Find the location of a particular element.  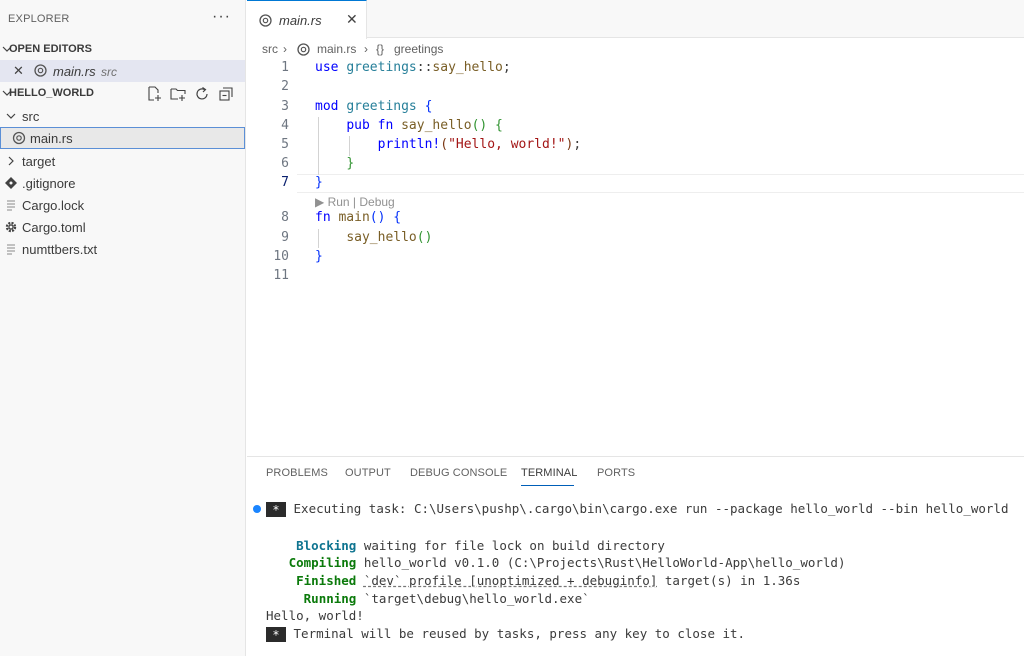

breadcrumb-folder: src is located at coordinates (270, 49).